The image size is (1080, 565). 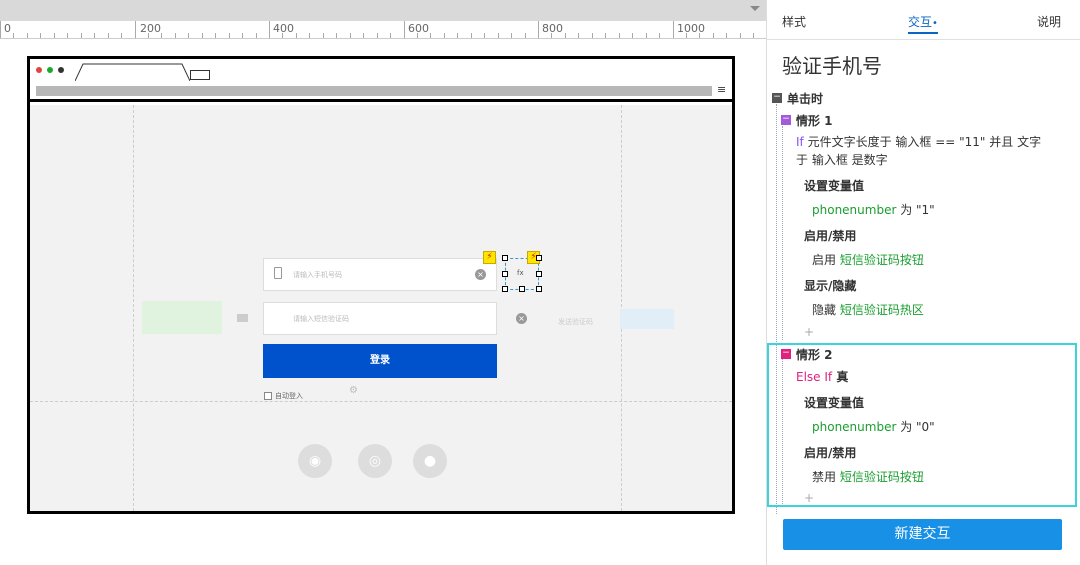 What do you see at coordinates (814, 120) in the screenshot?
I see `case-1-name: 情形 1` at bounding box center [814, 120].